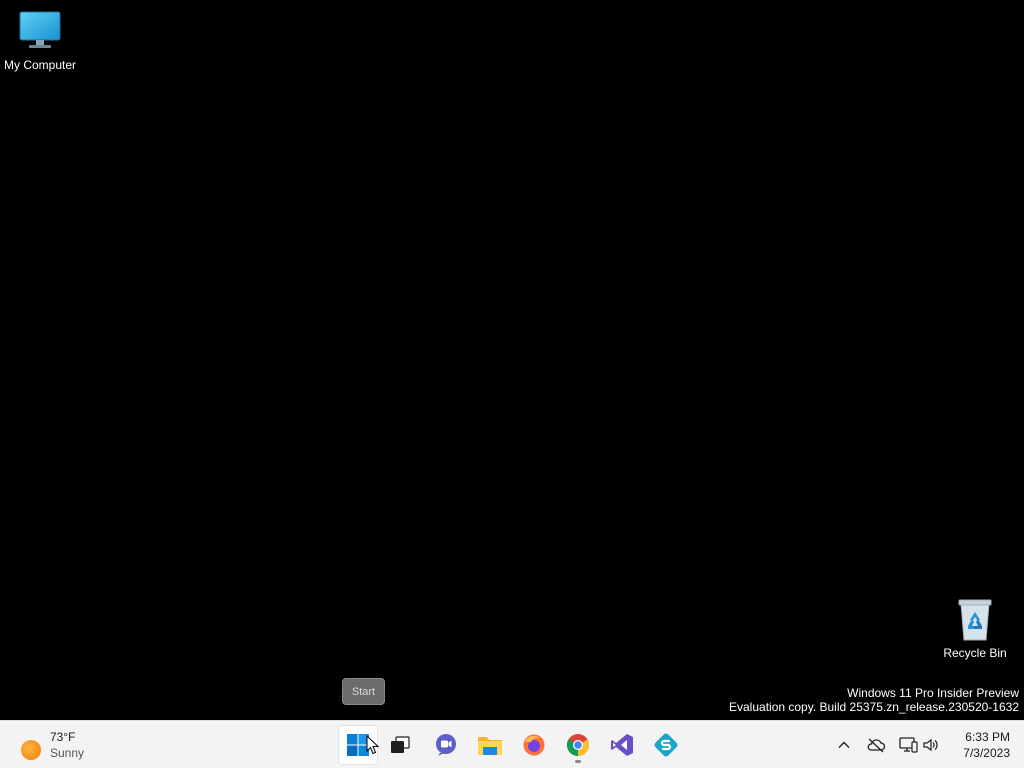  Describe the element at coordinates (63, 737) in the screenshot. I see `weather-temperature: 73°F` at that location.